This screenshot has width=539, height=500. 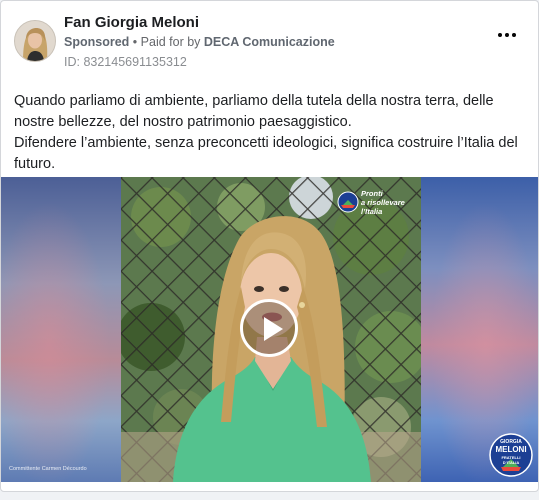 I want to click on logo-line-2: MELONI, so click(x=511, y=449).